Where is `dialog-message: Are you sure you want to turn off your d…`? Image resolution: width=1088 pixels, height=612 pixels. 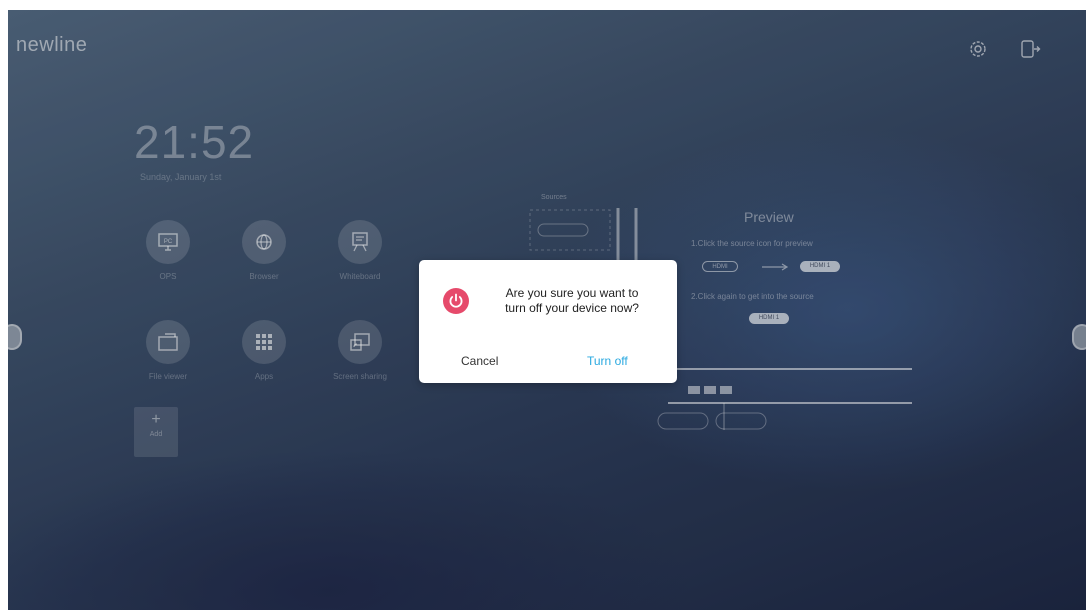
dialog-message: Are you sure you want to turn off your d… is located at coordinates (572, 301).